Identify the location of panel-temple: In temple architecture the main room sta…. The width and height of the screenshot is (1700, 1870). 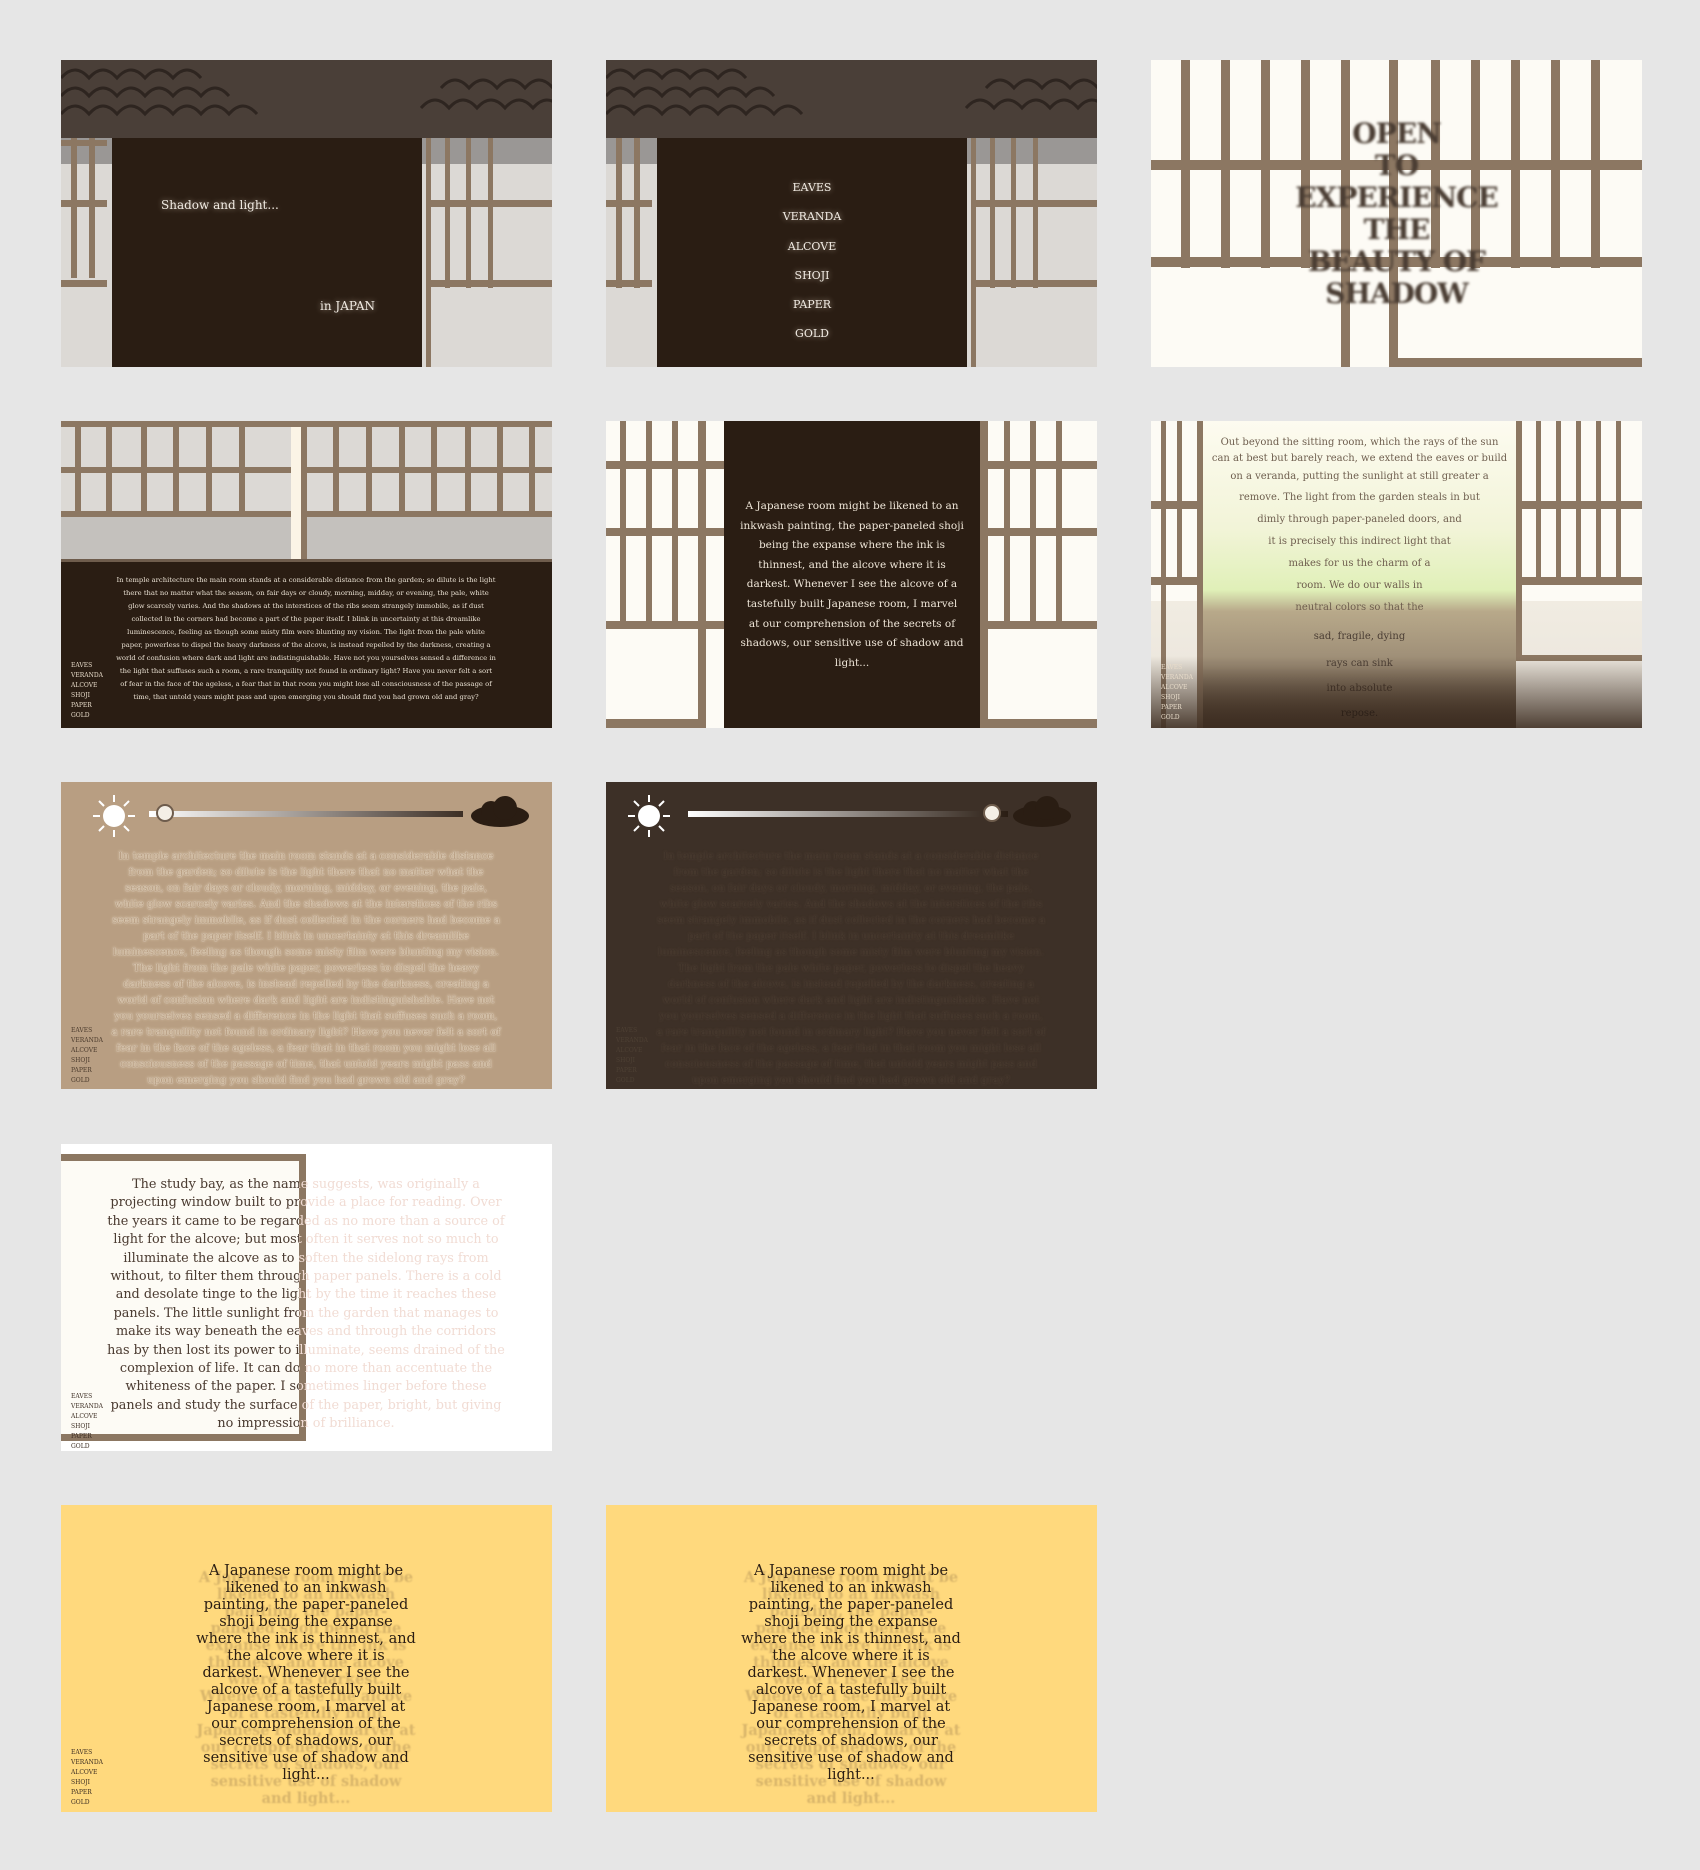
(306, 574).